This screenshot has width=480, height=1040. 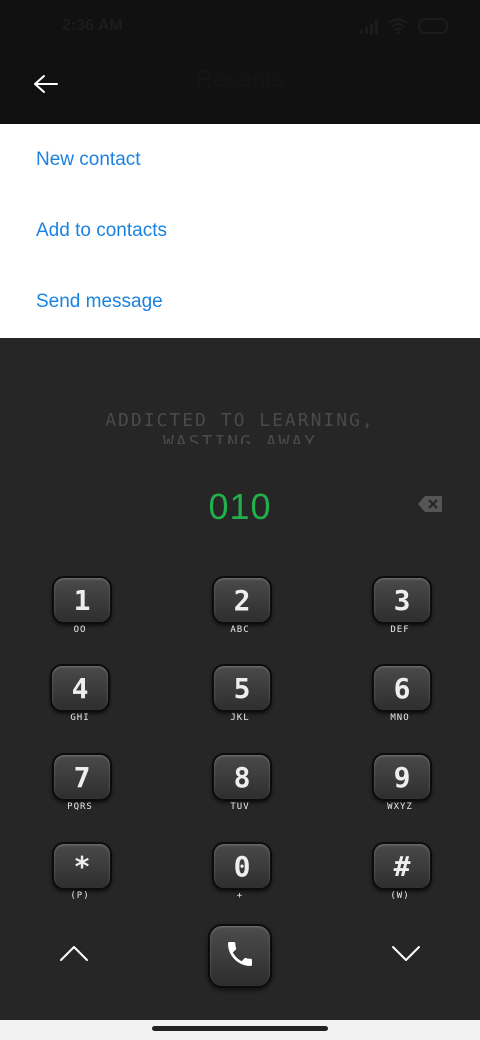 I want to click on page-title: Recents, so click(x=240, y=79).